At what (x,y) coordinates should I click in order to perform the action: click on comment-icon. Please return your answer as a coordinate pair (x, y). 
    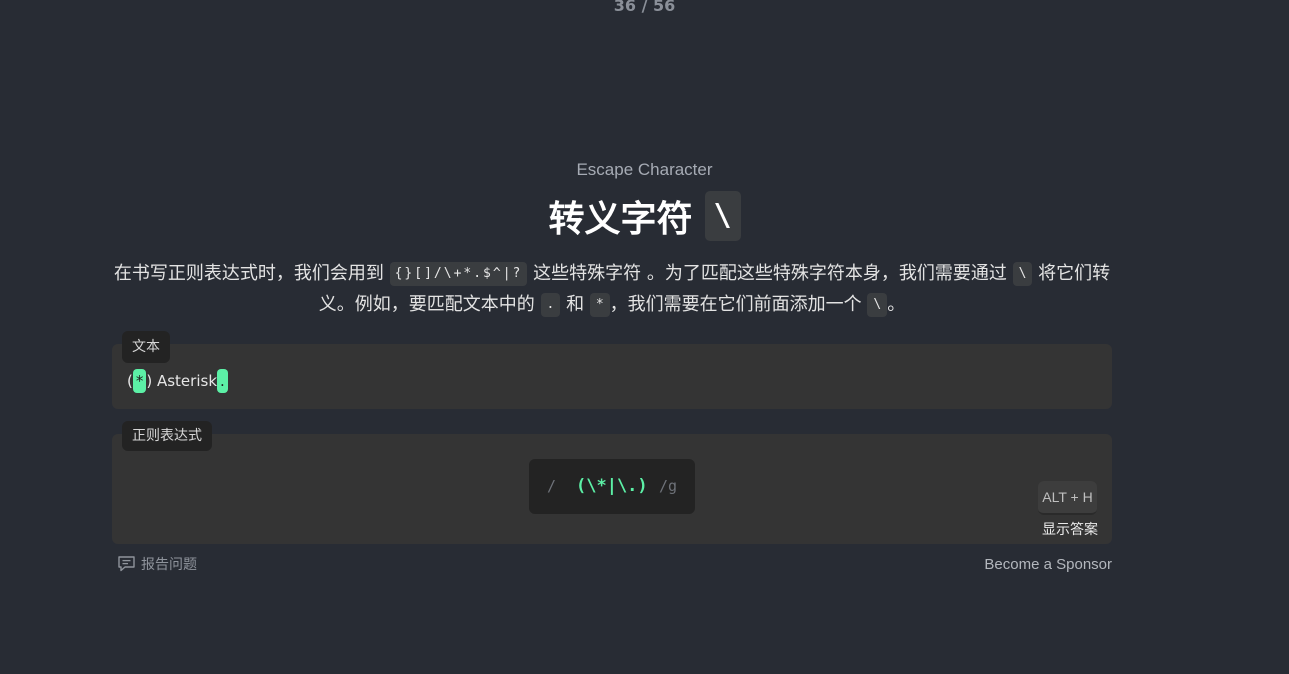
    Looking at the image, I should click on (126, 564).